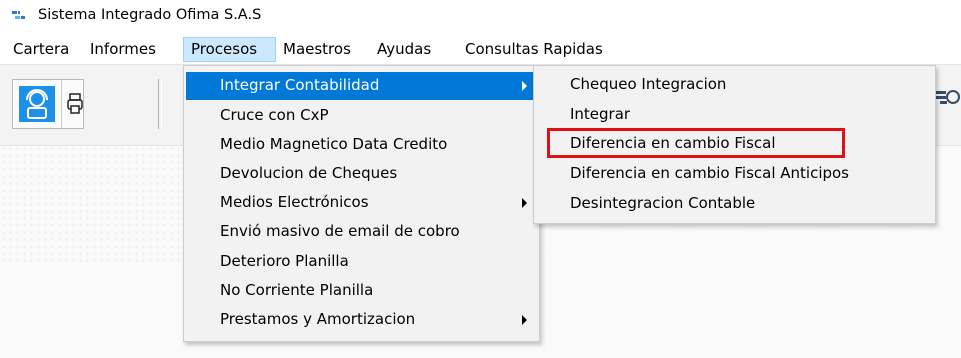  I want to click on annotation-highlight-box, so click(696, 143).